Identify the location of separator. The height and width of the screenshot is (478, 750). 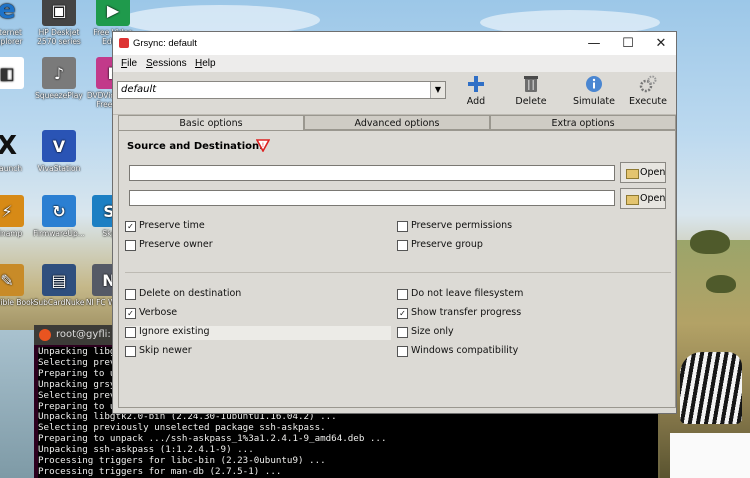
(398, 272).